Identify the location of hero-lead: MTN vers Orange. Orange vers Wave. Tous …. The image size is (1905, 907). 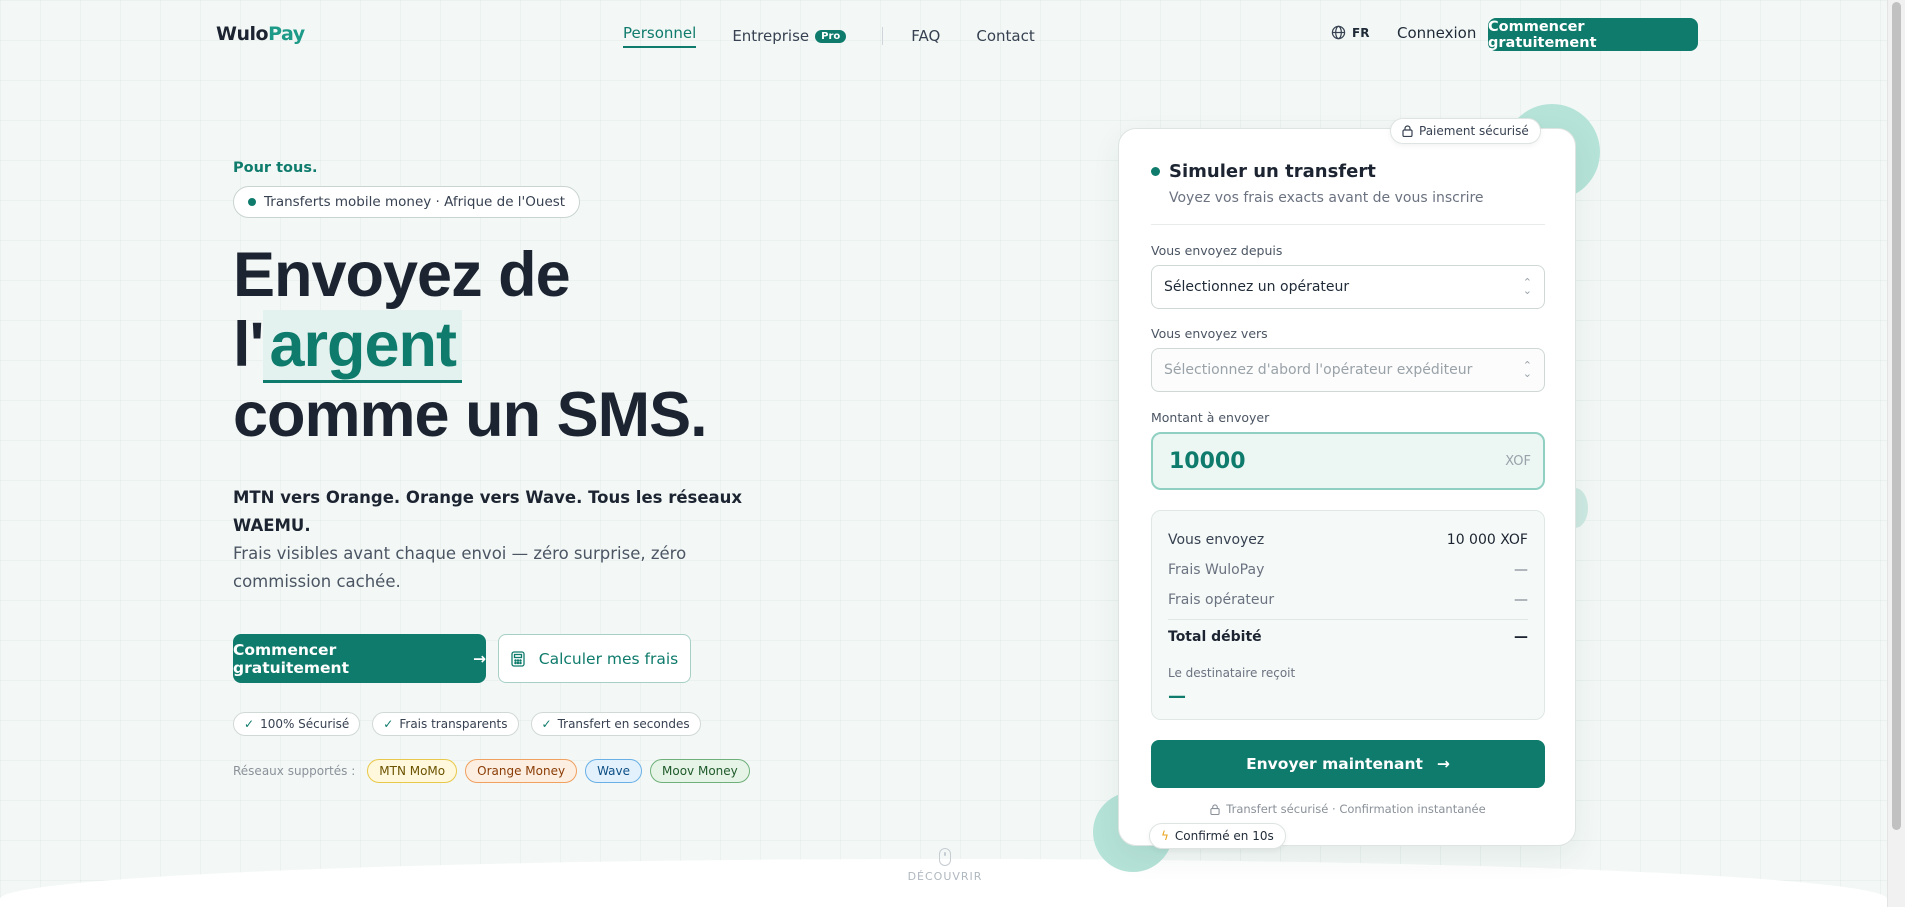
(503, 540).